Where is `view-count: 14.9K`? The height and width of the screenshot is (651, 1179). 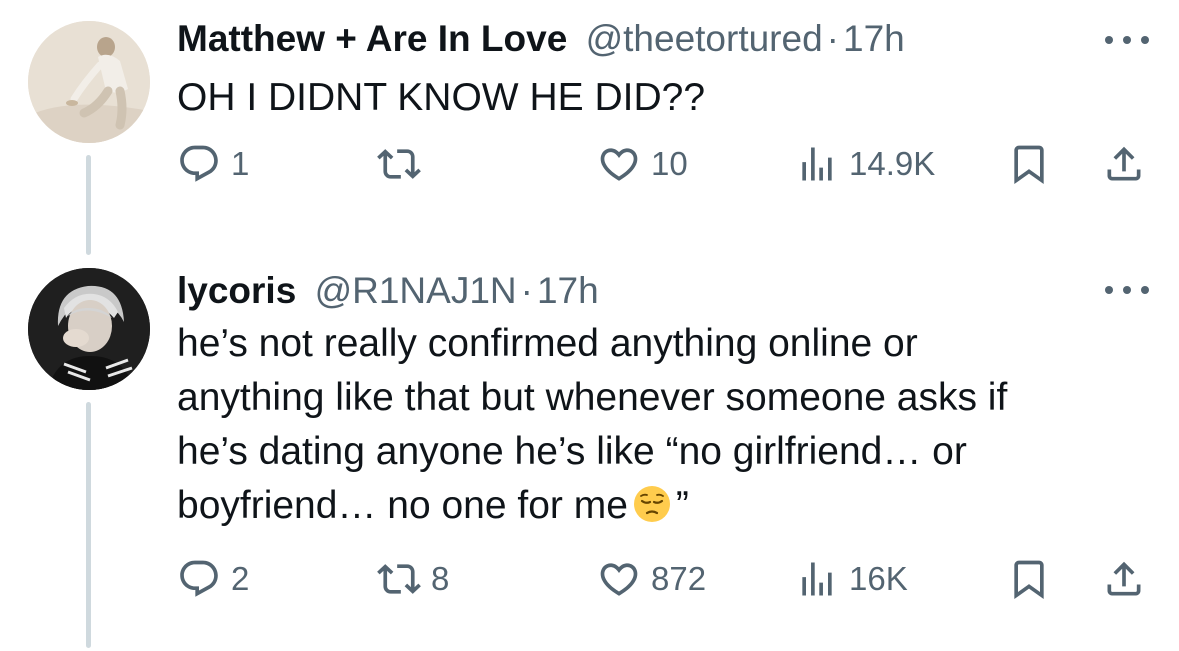 view-count: 14.9K is located at coordinates (892, 163).